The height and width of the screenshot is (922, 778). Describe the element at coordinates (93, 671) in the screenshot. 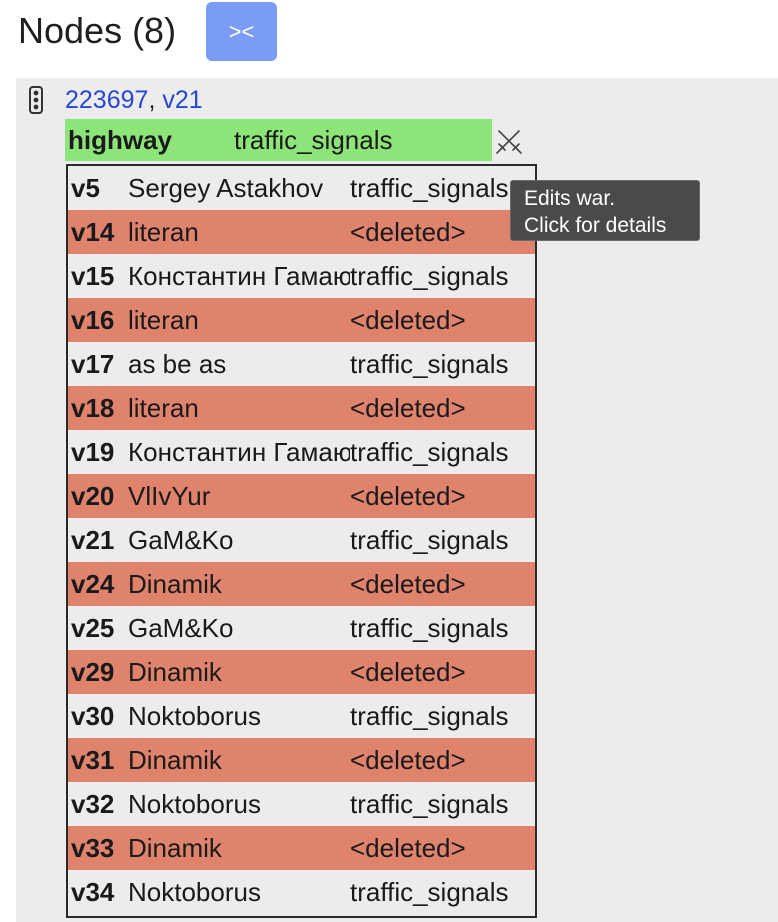

I see `history-version: v29` at that location.